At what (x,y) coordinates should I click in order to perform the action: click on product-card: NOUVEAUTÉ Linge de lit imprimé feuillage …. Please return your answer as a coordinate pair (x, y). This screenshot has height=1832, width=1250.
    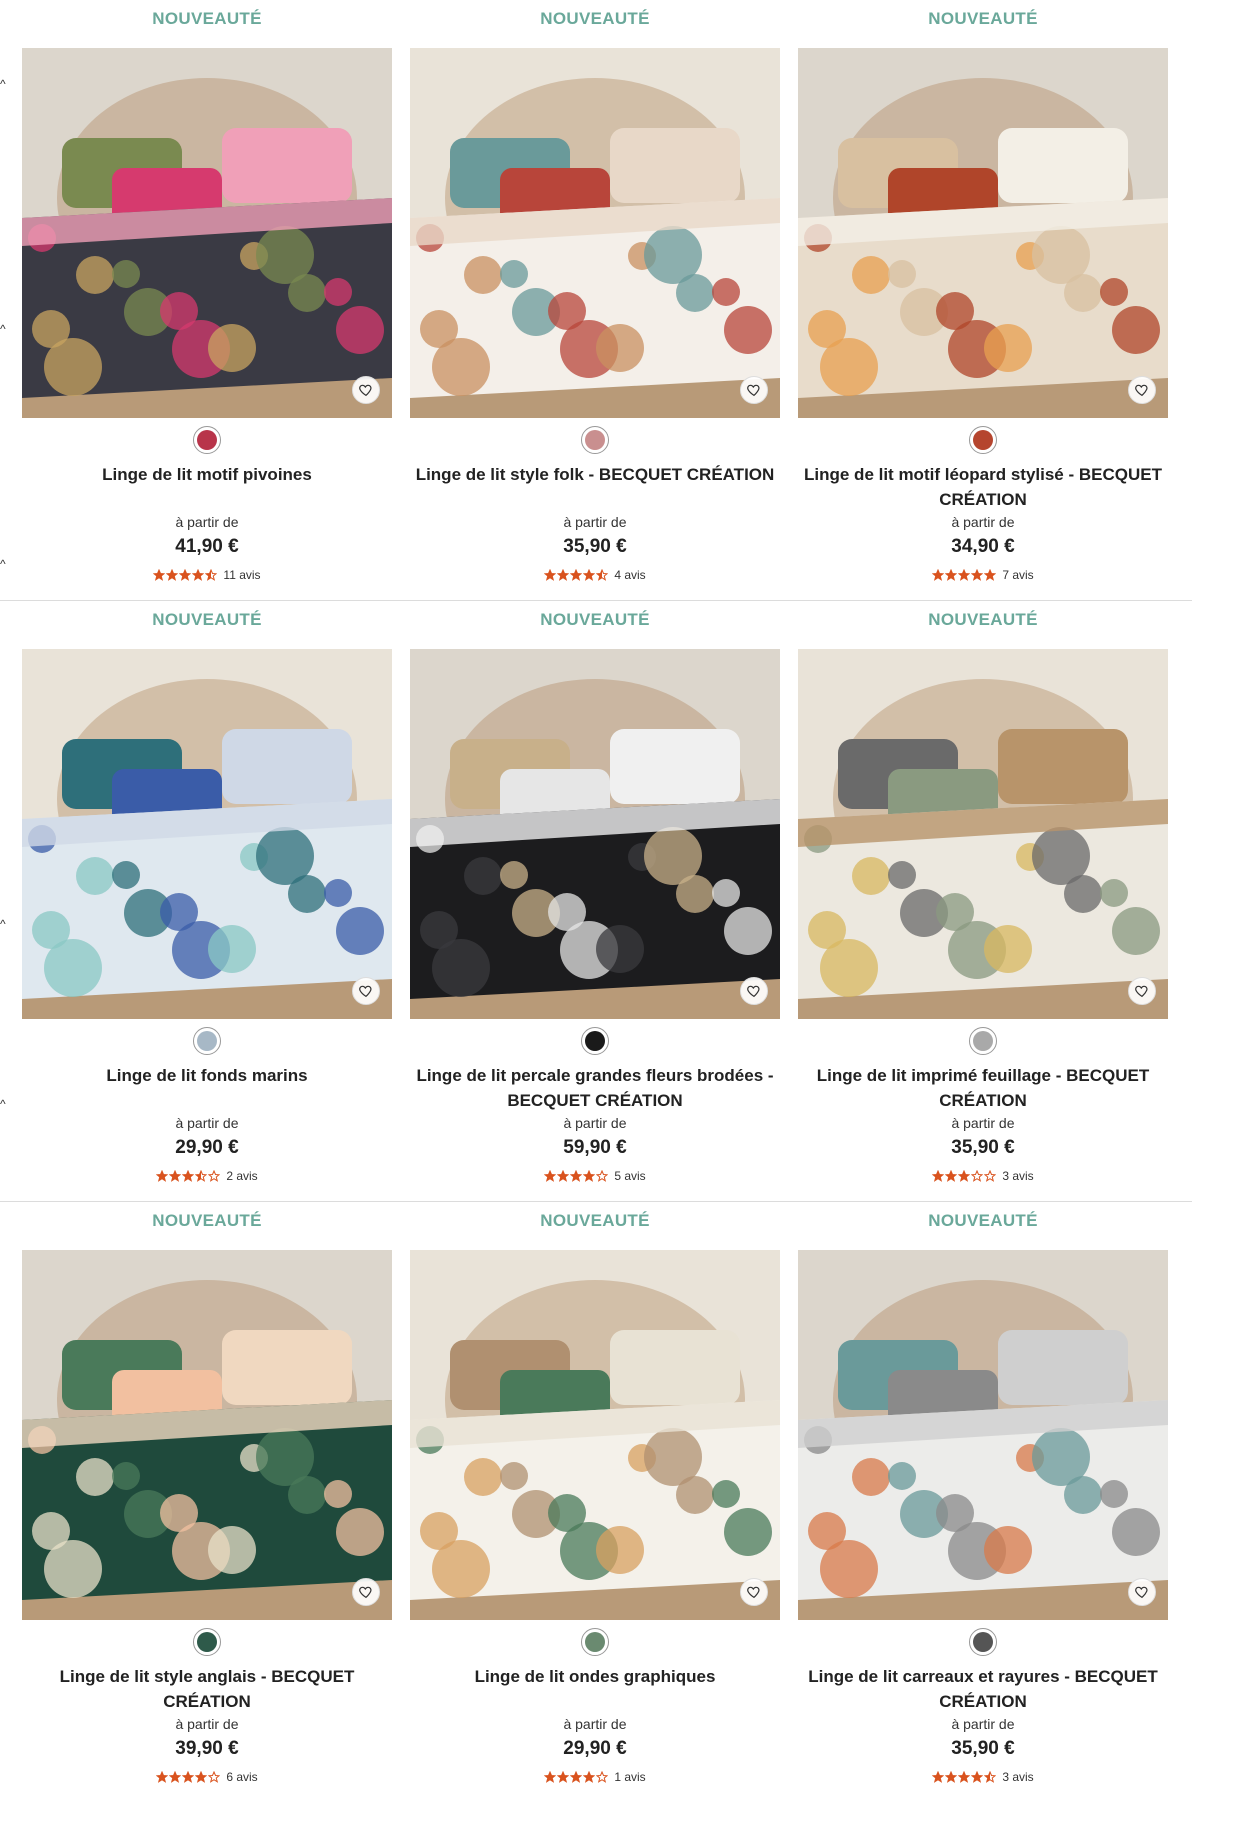
    Looking at the image, I should click on (983, 901).